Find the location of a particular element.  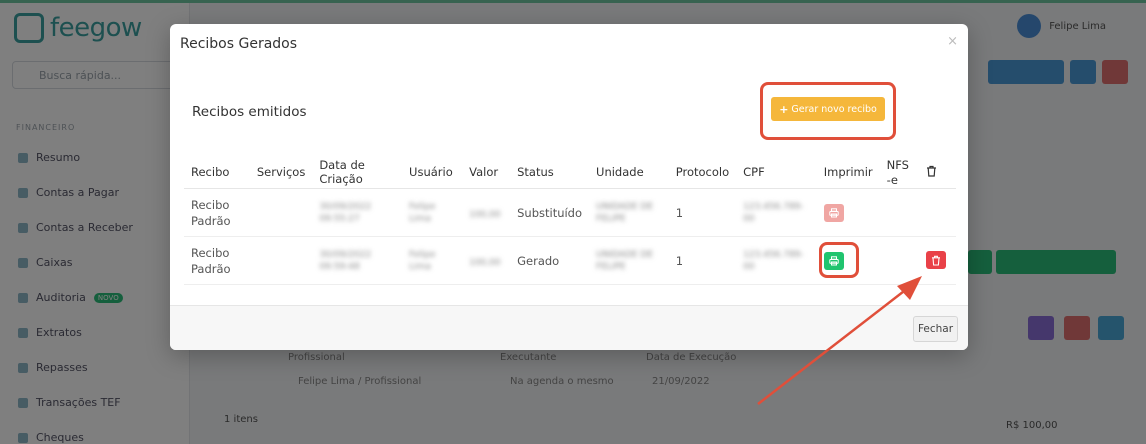

col-imprimir: Imprimir is located at coordinates (848, 172).